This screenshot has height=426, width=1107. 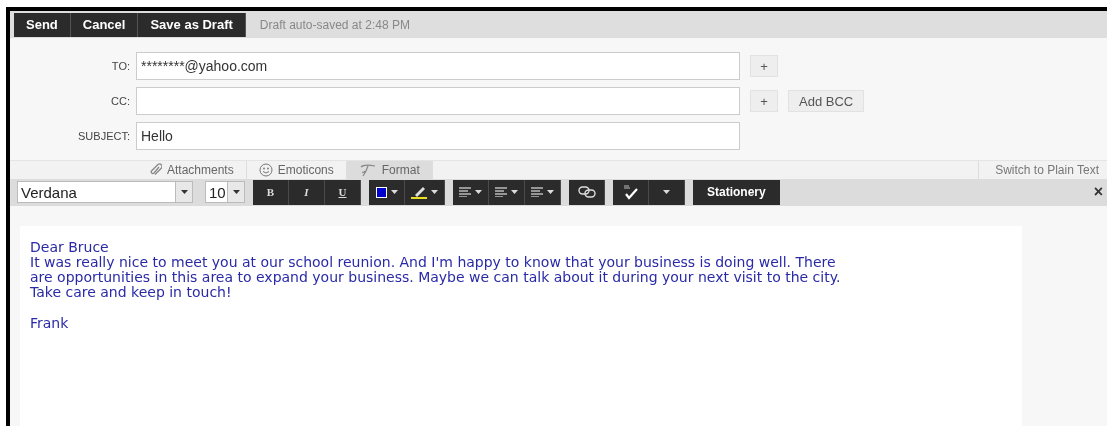 I want to click on field-label: CC:, so click(x=120, y=101).